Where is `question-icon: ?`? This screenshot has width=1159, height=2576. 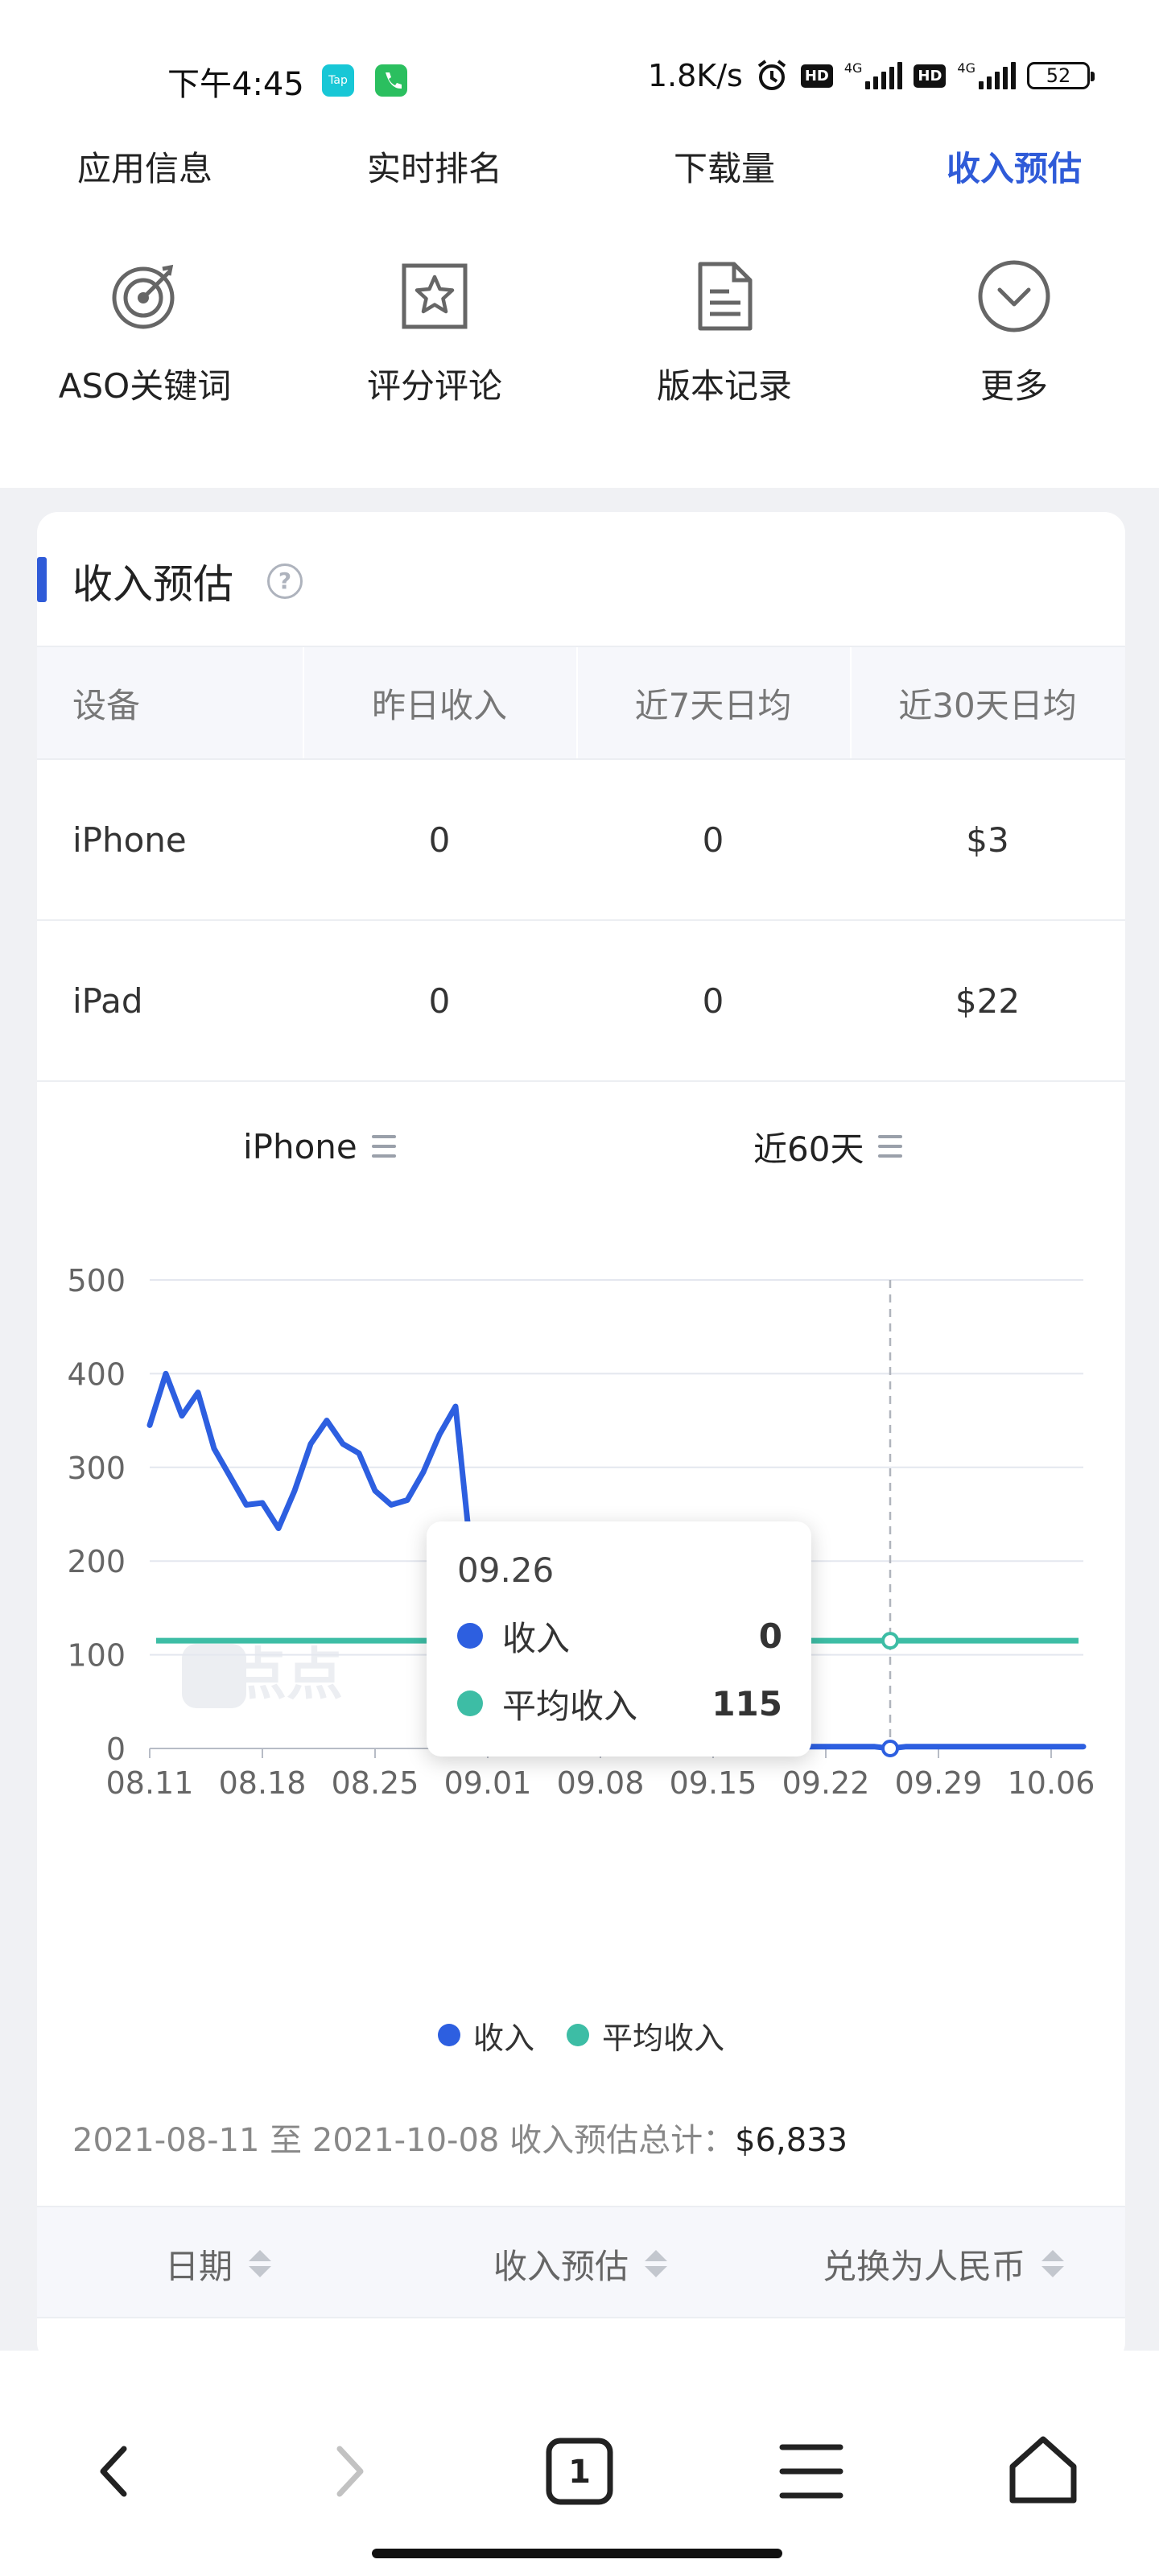
question-icon: ? is located at coordinates (285, 581).